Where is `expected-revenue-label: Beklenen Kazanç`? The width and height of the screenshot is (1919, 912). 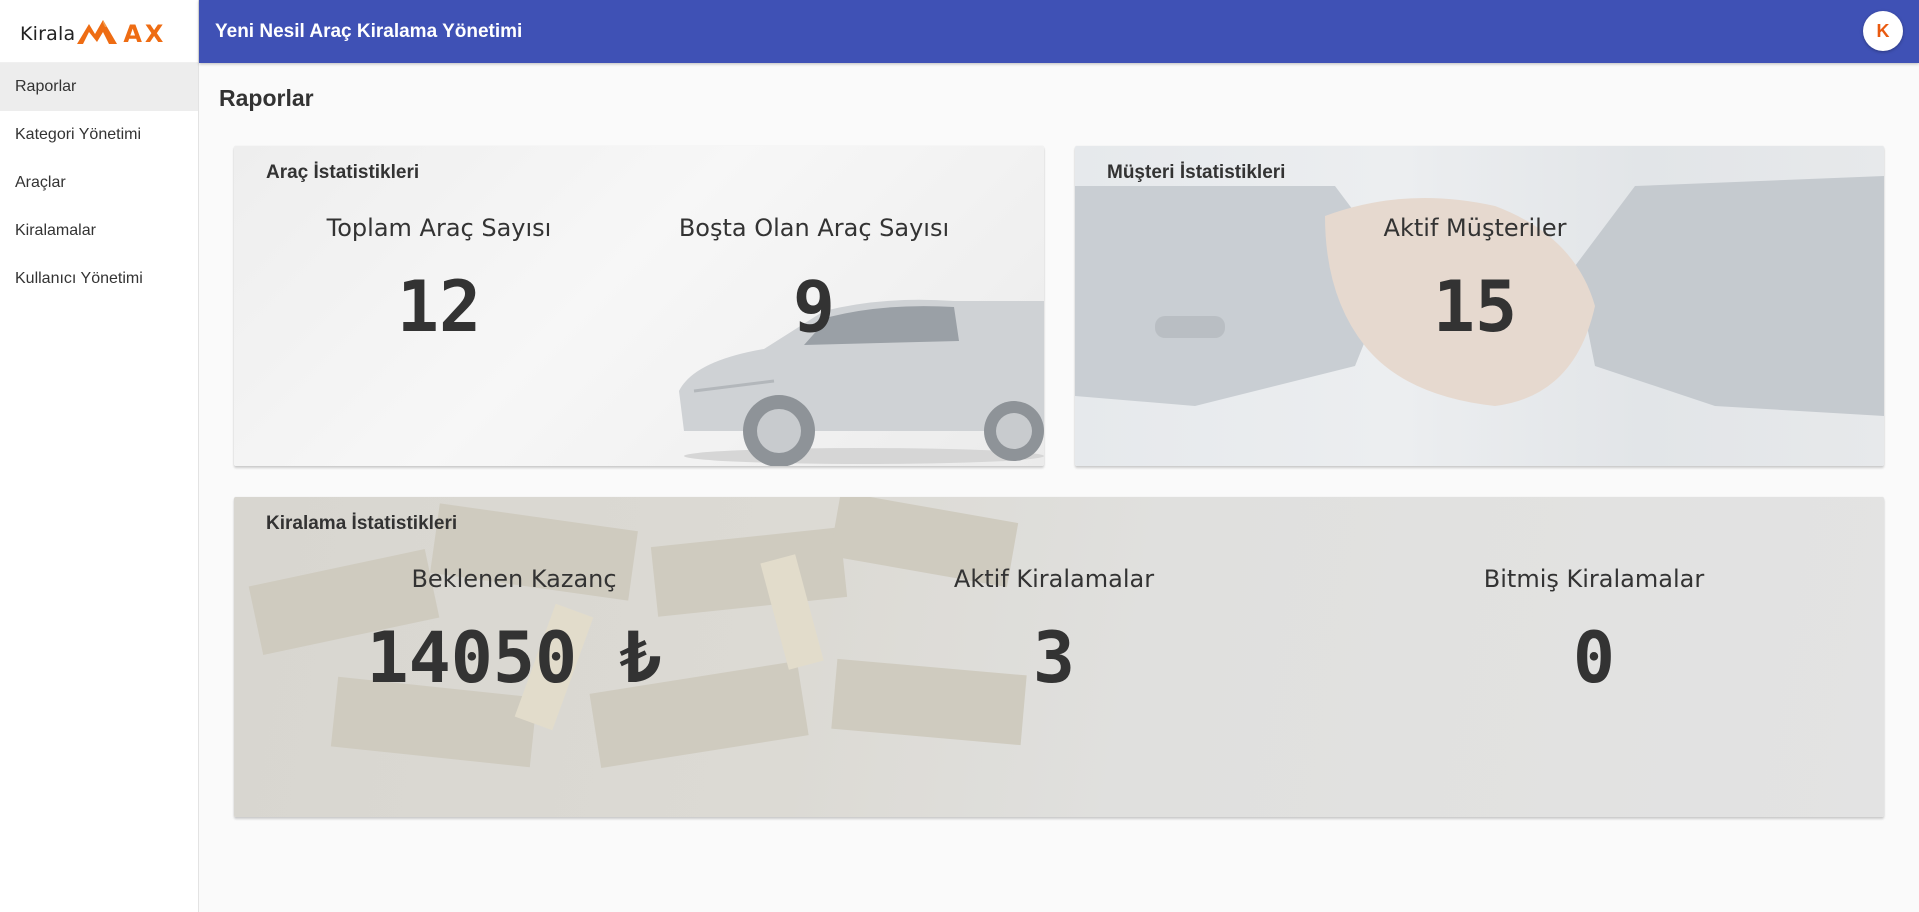
expected-revenue-label: Beklenen Kazanç is located at coordinates (514, 579).